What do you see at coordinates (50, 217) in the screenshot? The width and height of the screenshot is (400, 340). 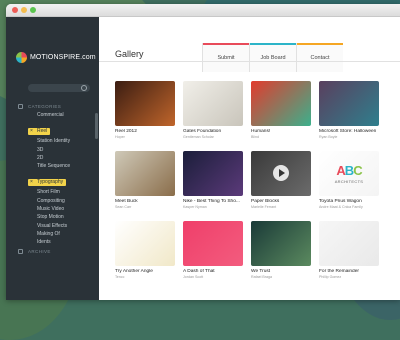 I see `category-label: Stop Motion` at bounding box center [50, 217].